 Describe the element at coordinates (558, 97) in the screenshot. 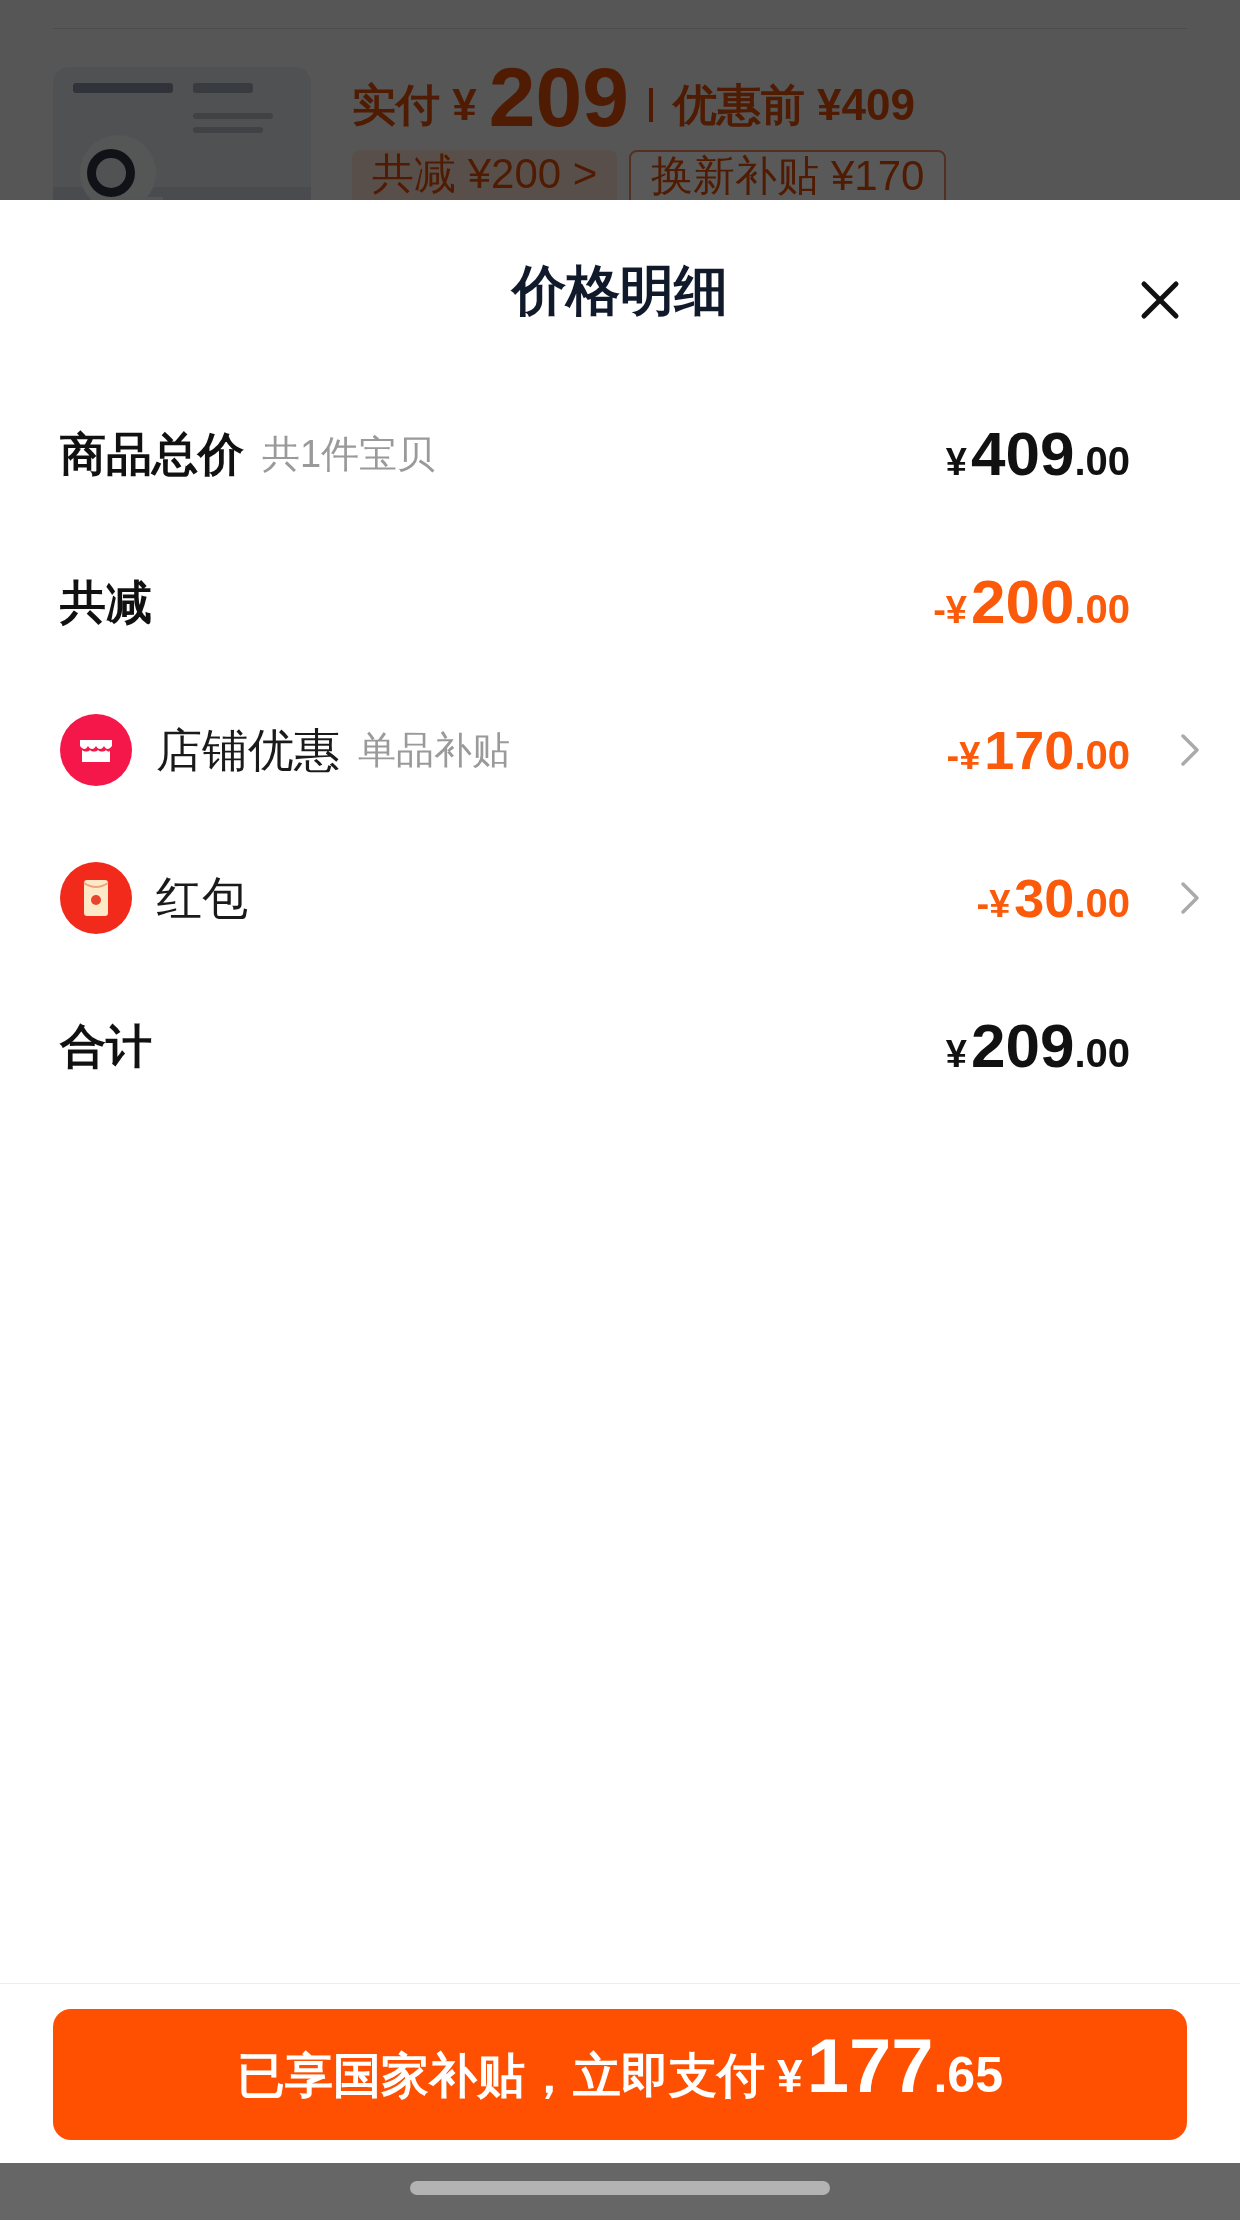

I see `price-text: 209` at that location.